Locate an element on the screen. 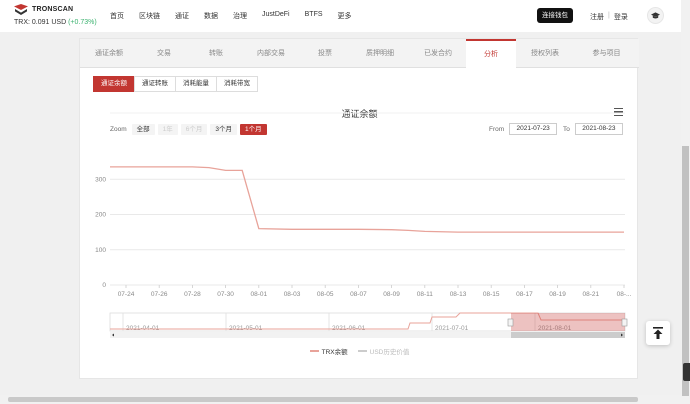  navigator-date-label: 2021-07-01 is located at coordinates (452, 328).